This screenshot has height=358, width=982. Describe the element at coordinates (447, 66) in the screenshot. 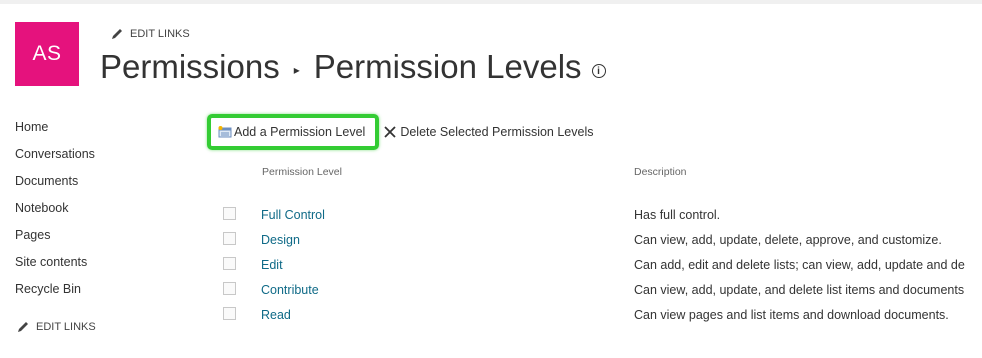

I see `page-title: Permission Levels` at that location.